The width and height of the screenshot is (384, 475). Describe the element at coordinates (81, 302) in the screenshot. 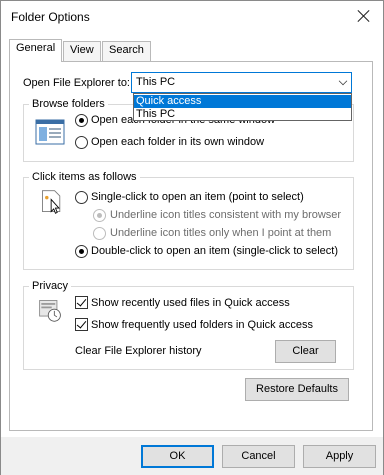

I see `checkbox-recent-files` at that location.